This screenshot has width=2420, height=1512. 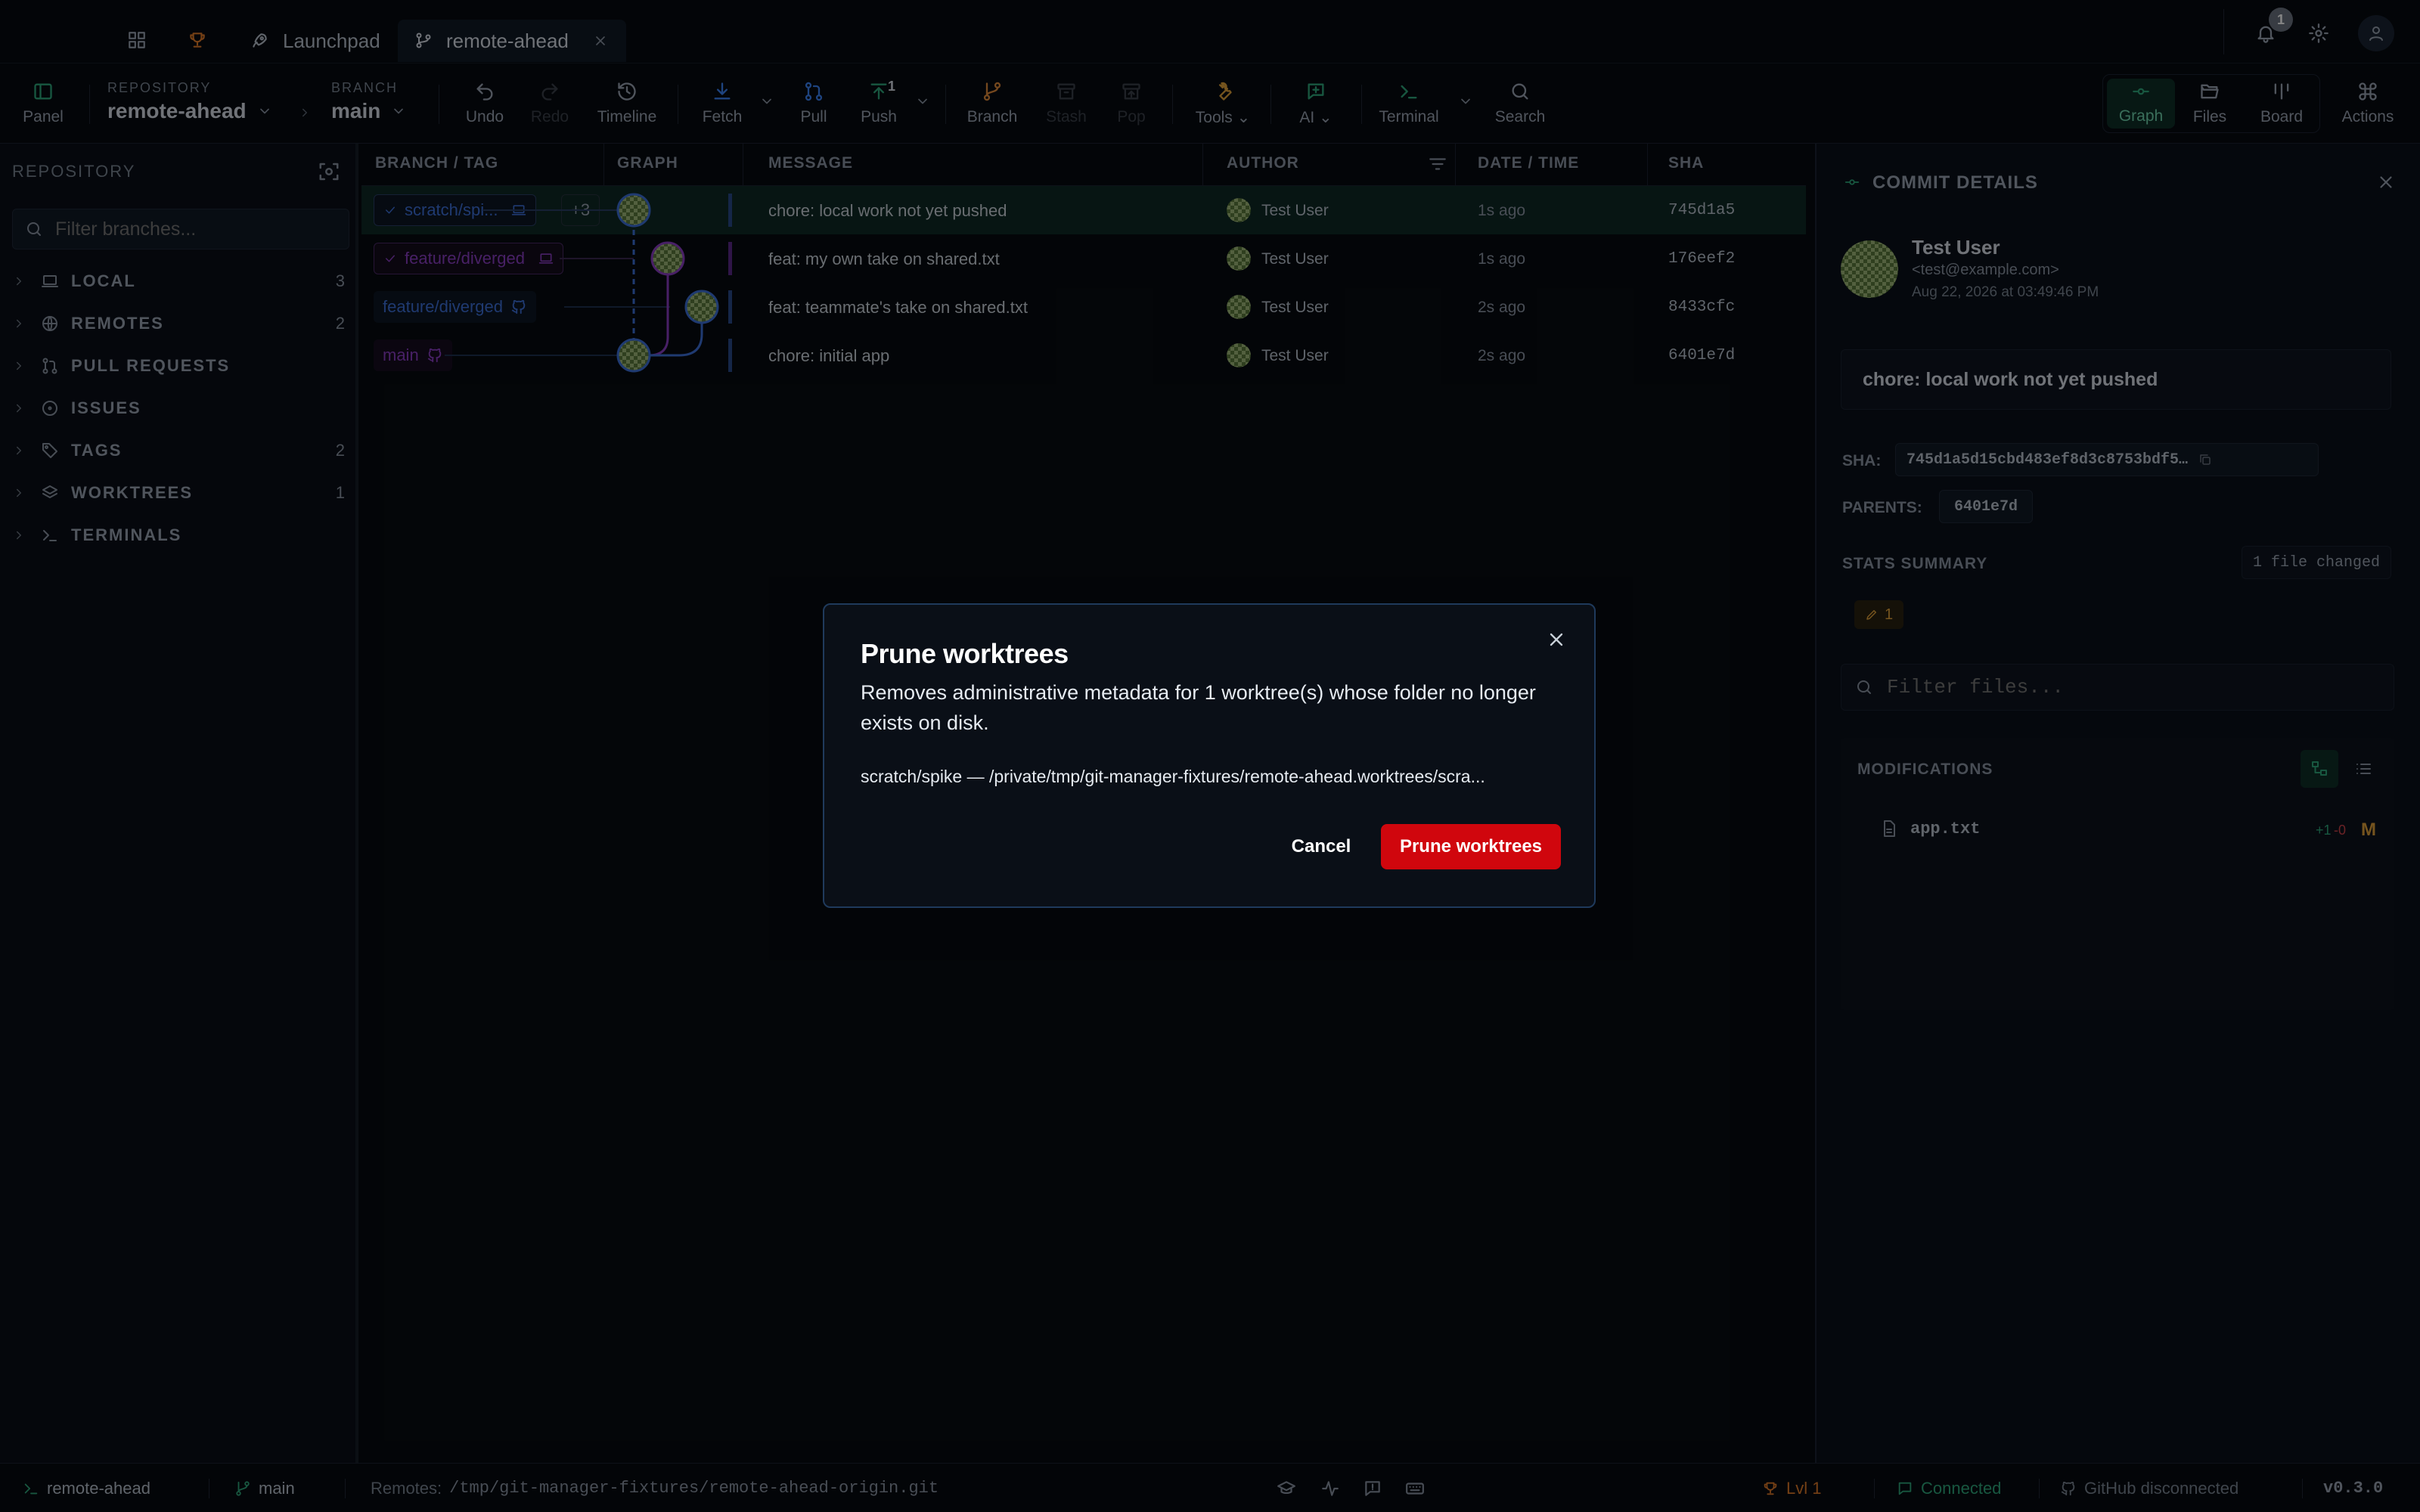 I want to click on close-dialog-icon, so click(x=1556, y=639).